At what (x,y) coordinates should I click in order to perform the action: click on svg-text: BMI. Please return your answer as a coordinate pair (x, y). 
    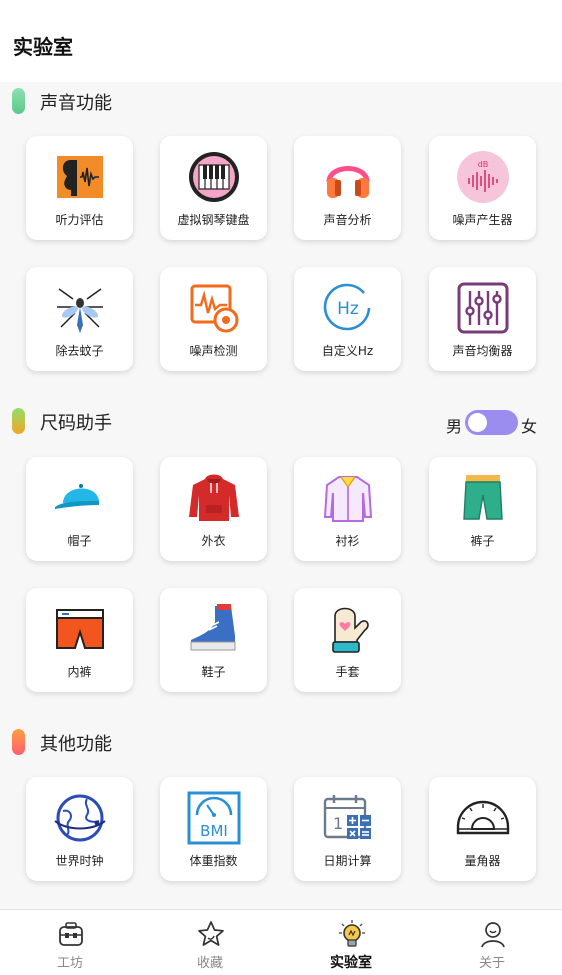
    Looking at the image, I should click on (214, 831).